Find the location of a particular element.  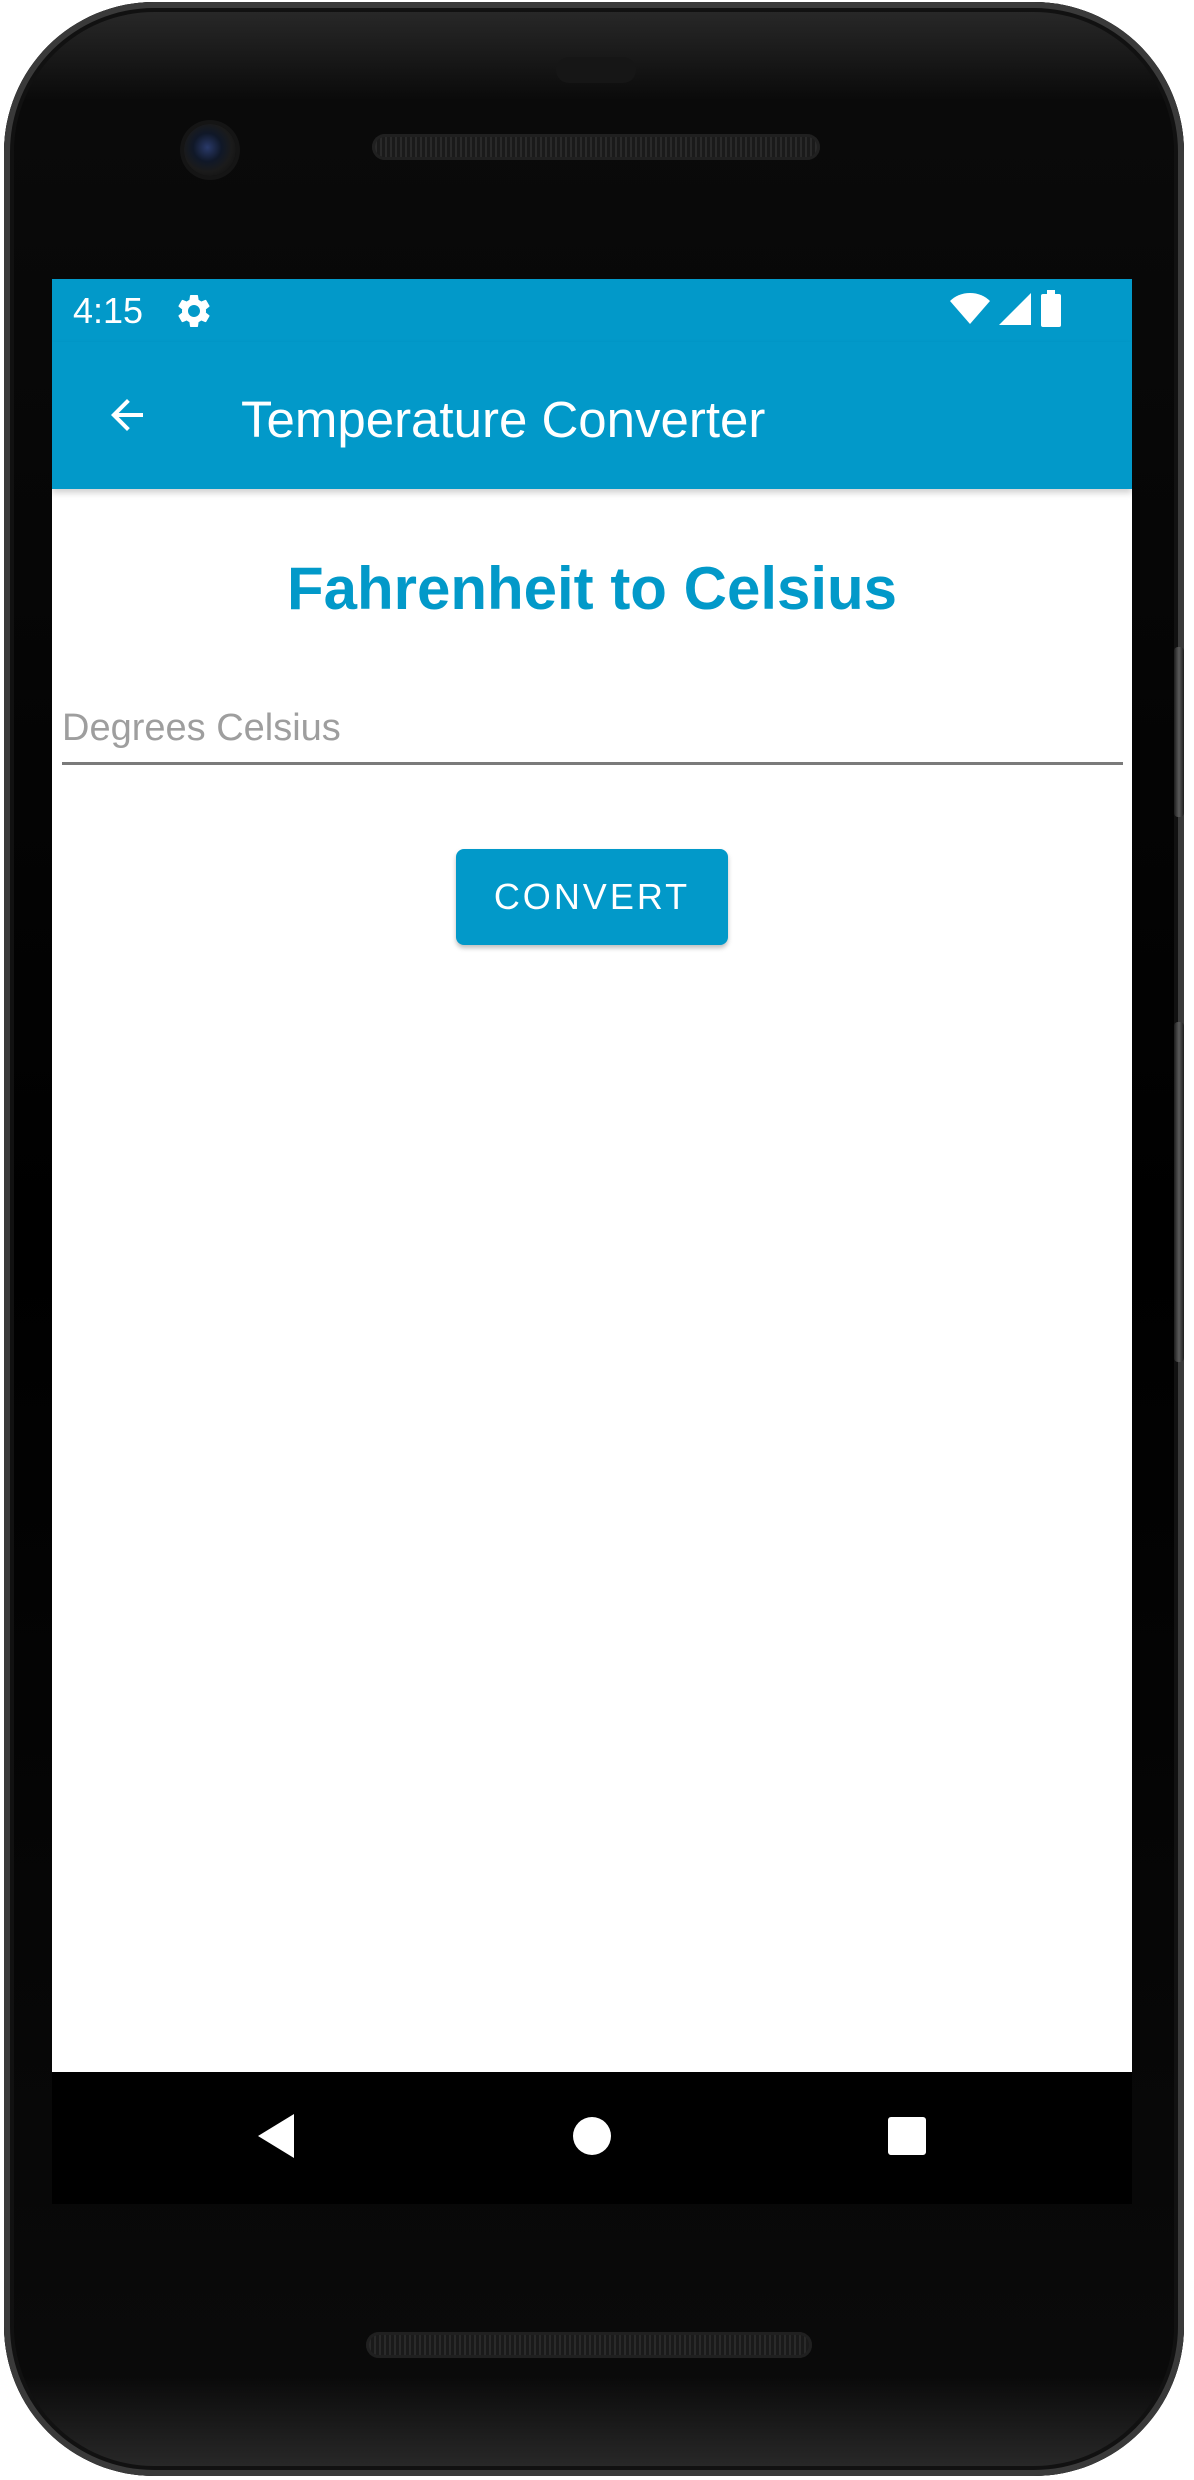

app-bar: Temperature Converter is located at coordinates (592, 415).